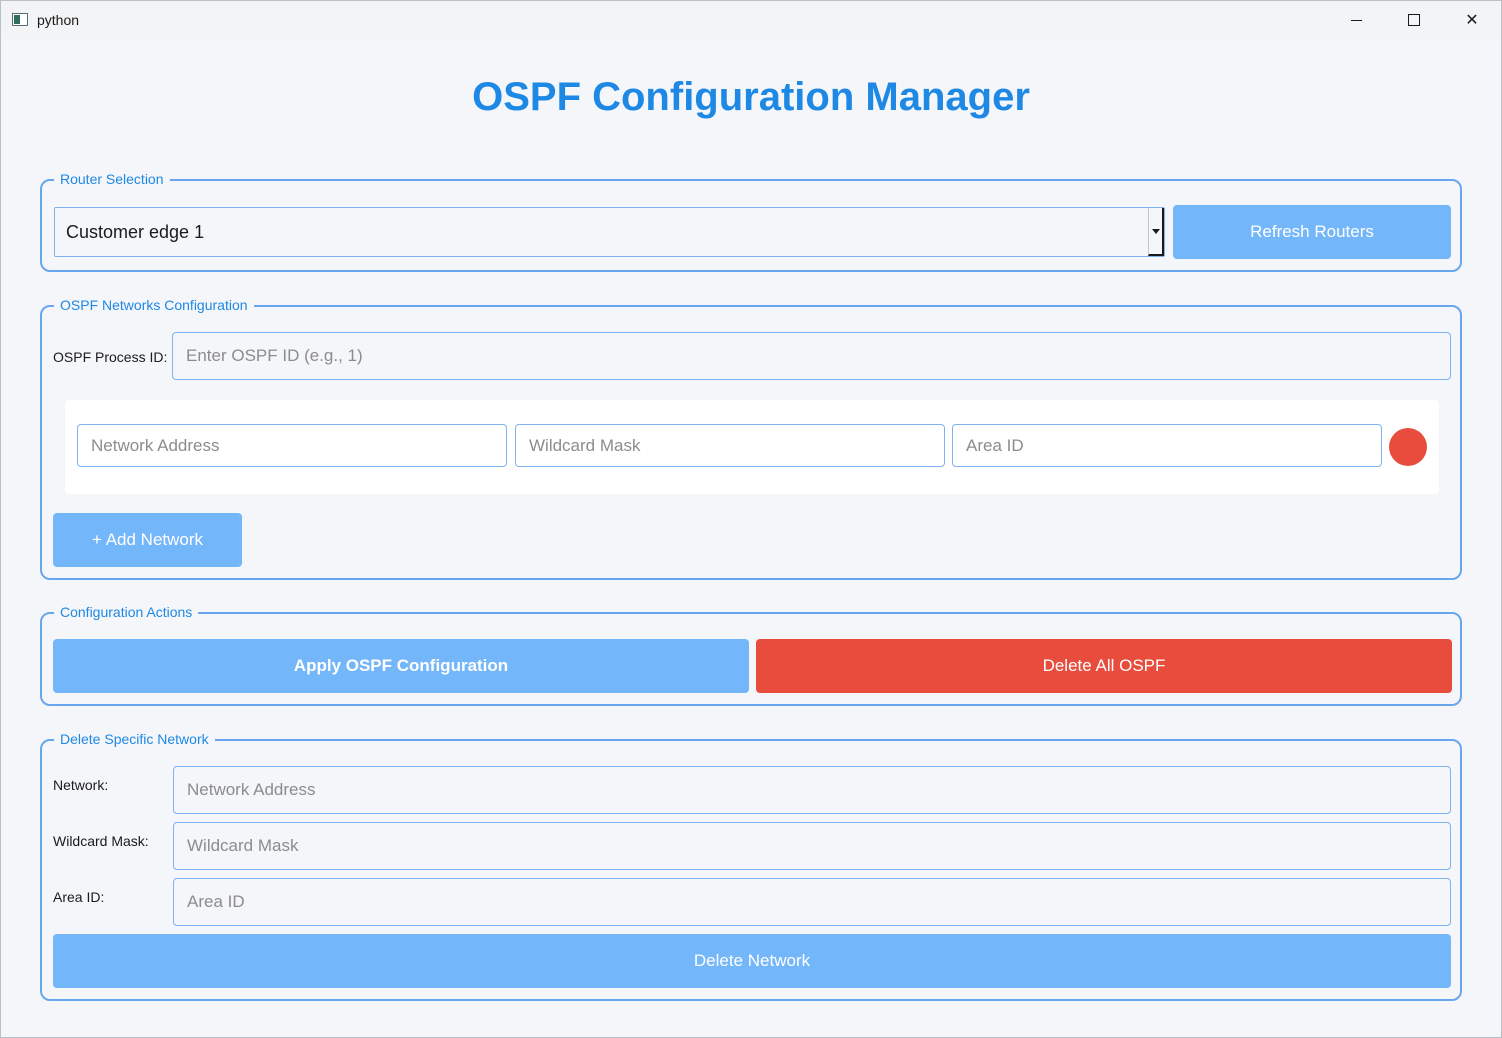 This screenshot has width=1502, height=1038. Describe the element at coordinates (751, 20) in the screenshot. I see `title-bar: python ✕` at that location.